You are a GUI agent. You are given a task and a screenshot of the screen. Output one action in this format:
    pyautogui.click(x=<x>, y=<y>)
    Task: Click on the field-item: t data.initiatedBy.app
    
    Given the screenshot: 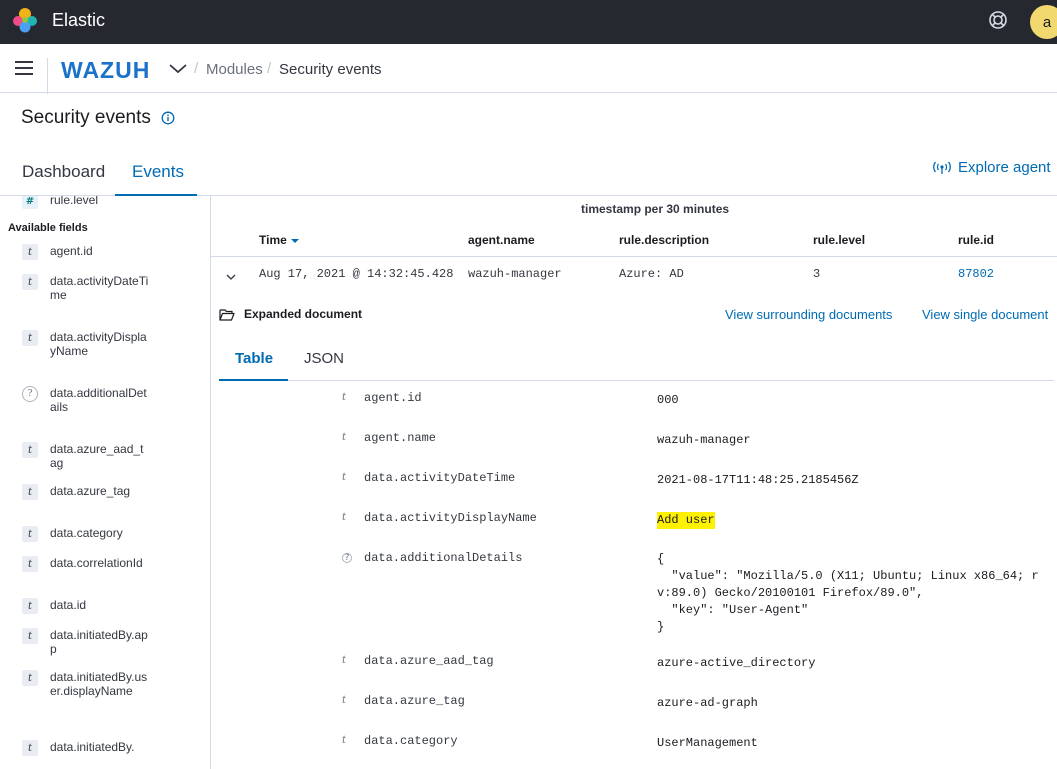 What is the action you would take?
    pyautogui.click(x=86, y=642)
    